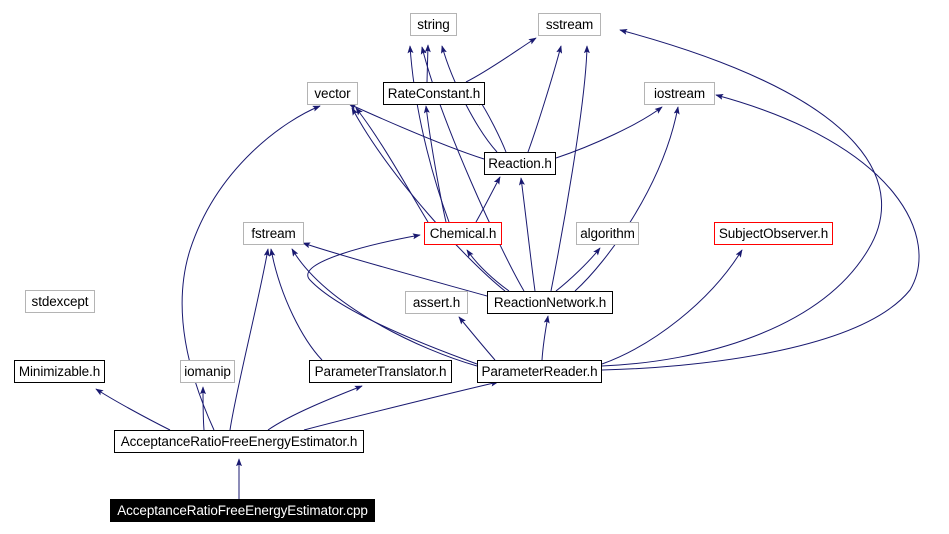 Image resolution: width=949 pixels, height=534 pixels. I want to click on graph-node-algorithm: algorithm, so click(607, 233).